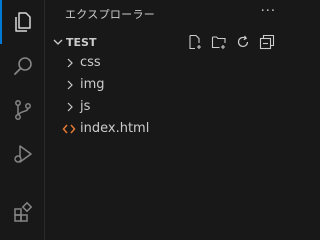 This screenshot has width=320, height=240. I want to click on refresh-icon, so click(243, 41).